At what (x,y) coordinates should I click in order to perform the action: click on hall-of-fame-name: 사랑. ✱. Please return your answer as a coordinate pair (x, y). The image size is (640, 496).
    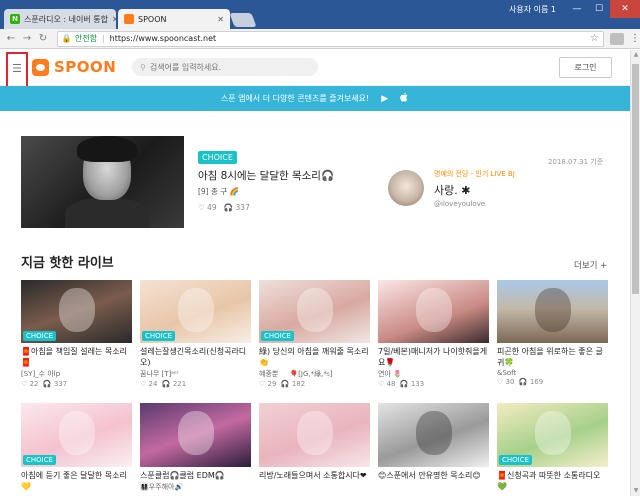
    Looking at the image, I should click on (452, 190).